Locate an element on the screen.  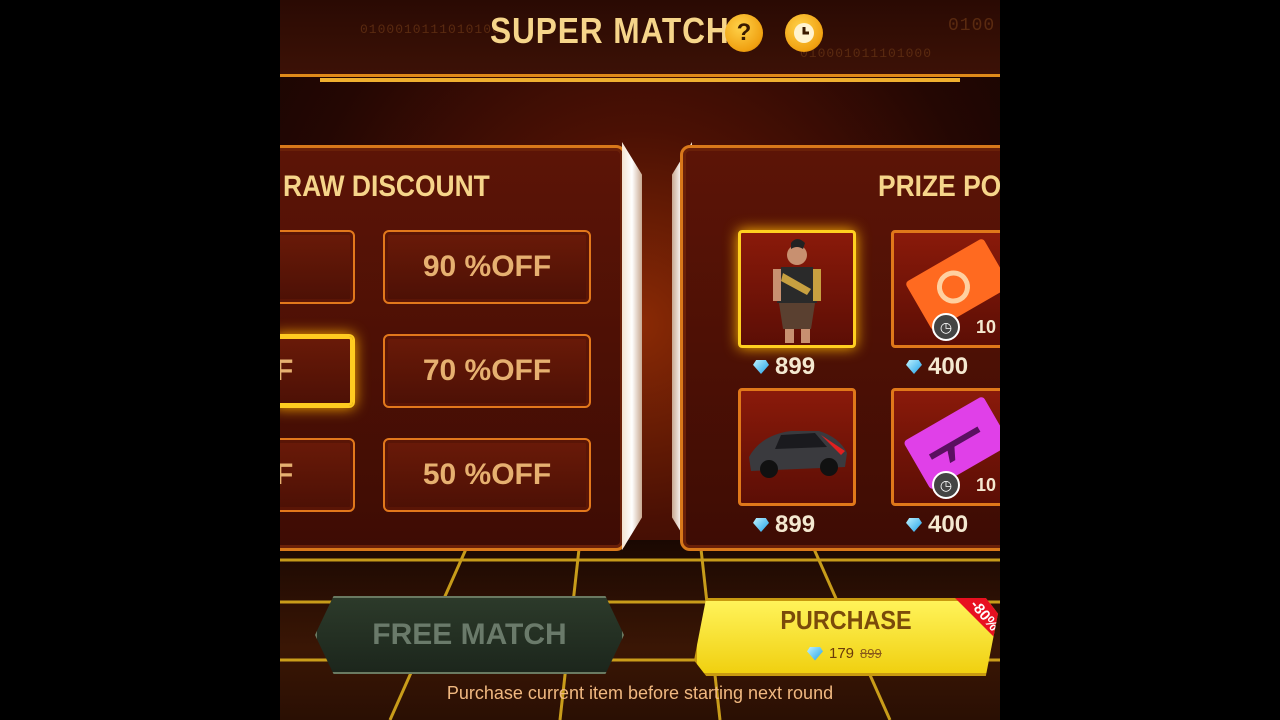
prize-price-1: 899 is located at coordinates (784, 367).